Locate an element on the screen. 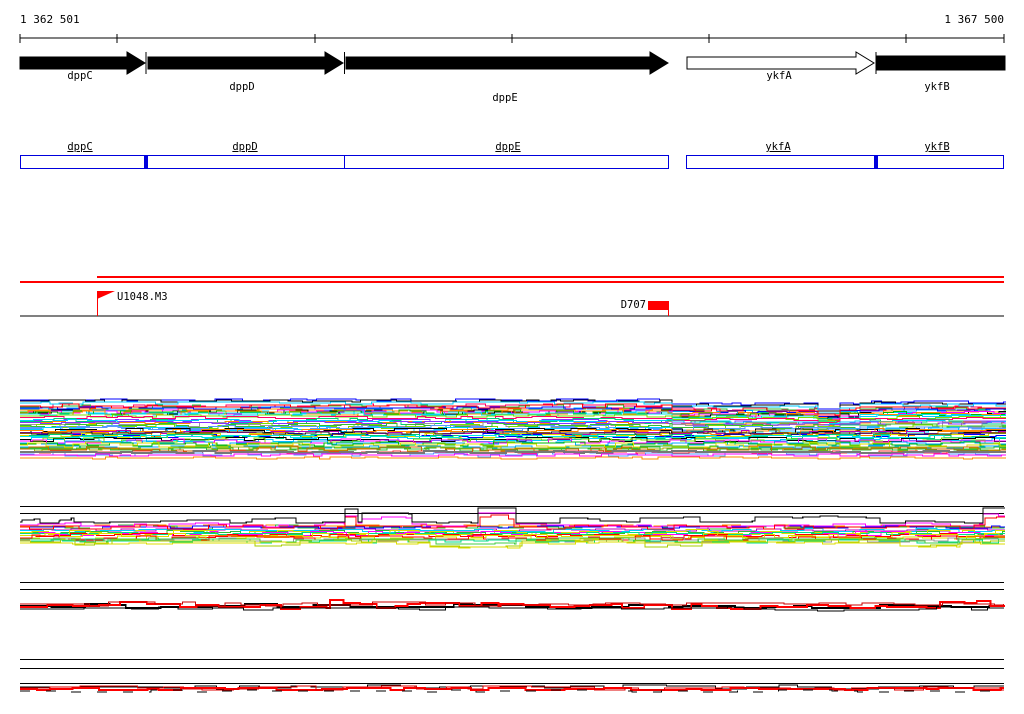 The width and height of the screenshot is (1024, 714). marker-flag-U1048 is located at coordinates (105, 303).